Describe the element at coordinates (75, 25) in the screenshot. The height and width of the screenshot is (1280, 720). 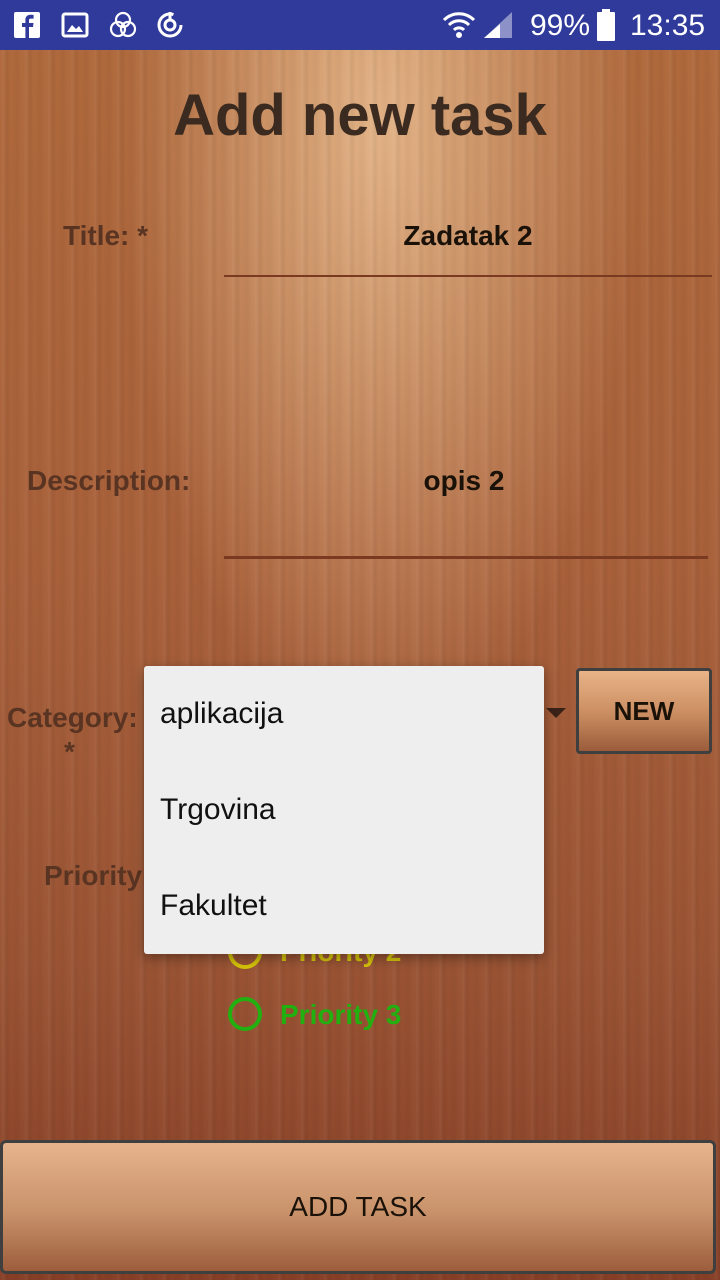
I see `gallery-icon` at that location.